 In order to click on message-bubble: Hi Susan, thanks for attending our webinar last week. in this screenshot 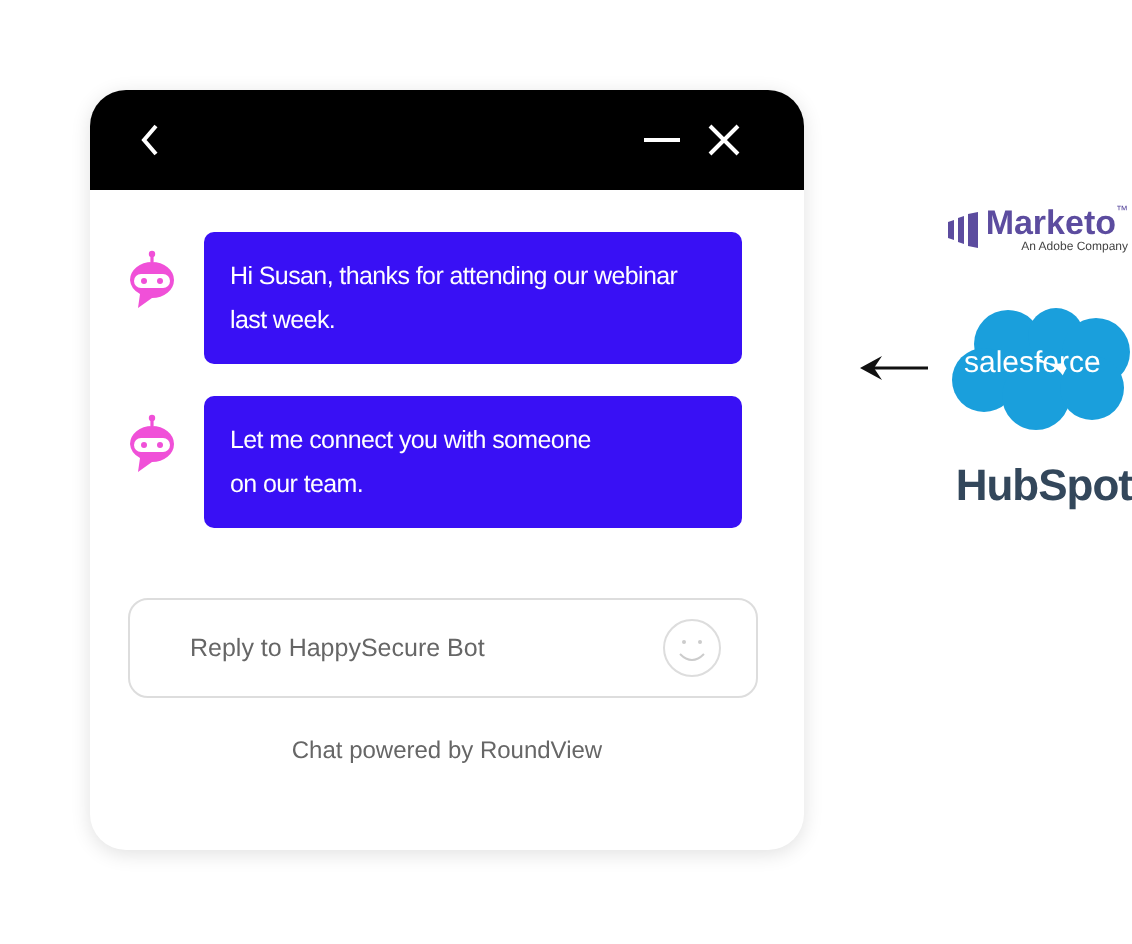, I will do `click(473, 298)`.